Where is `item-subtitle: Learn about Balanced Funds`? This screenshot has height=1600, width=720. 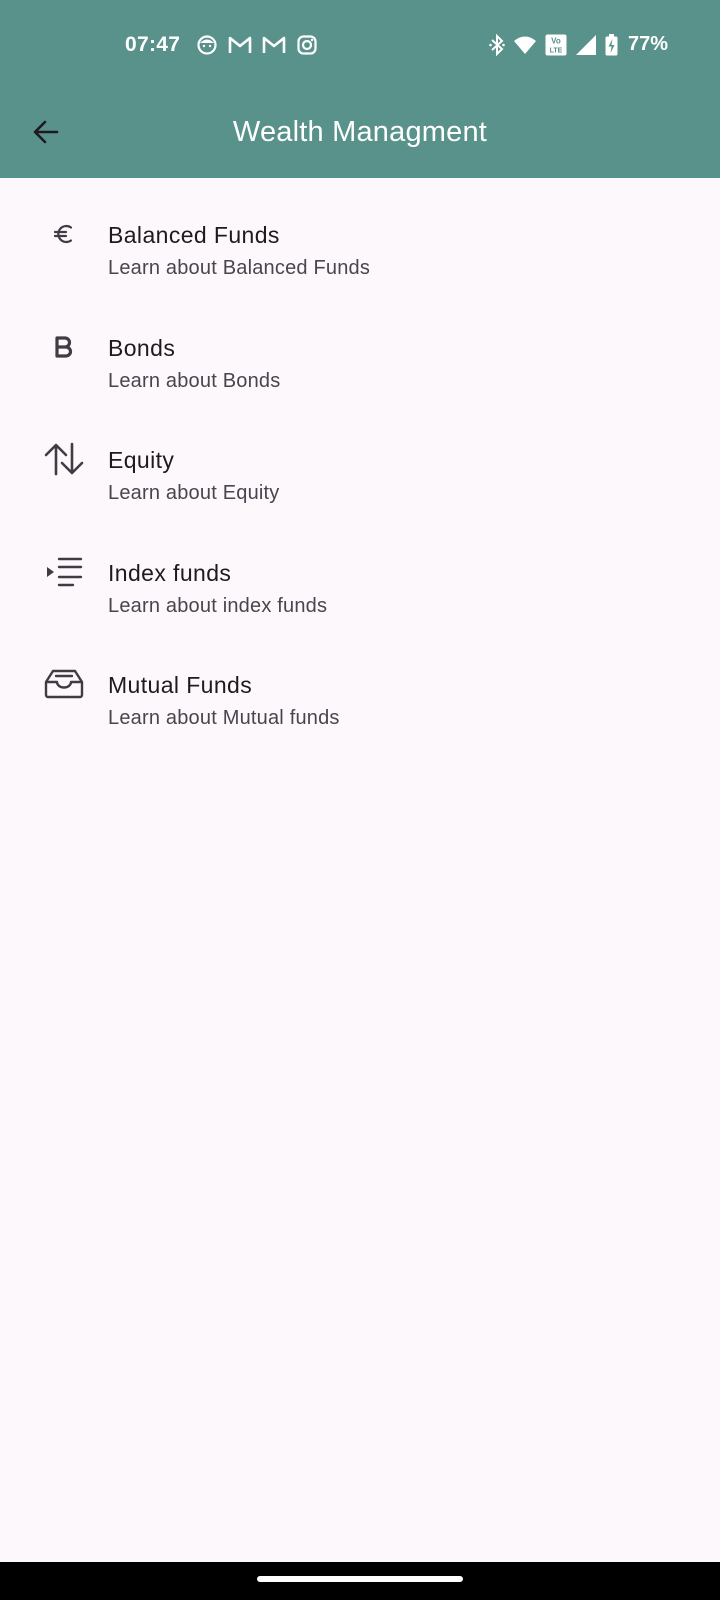
item-subtitle: Learn about Balanced Funds is located at coordinates (239, 268).